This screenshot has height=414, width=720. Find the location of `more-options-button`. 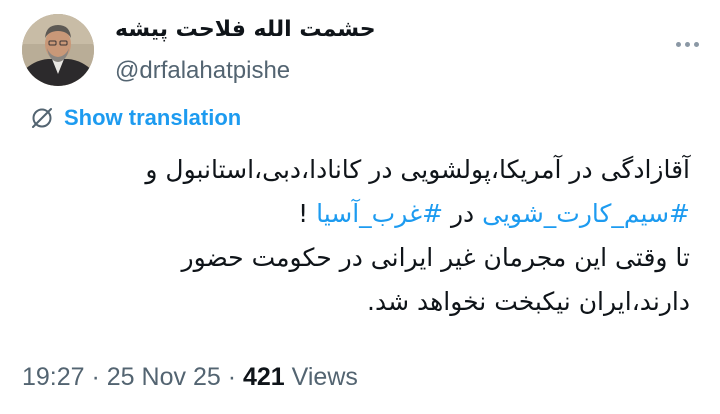

more-options-button is located at coordinates (687, 44).